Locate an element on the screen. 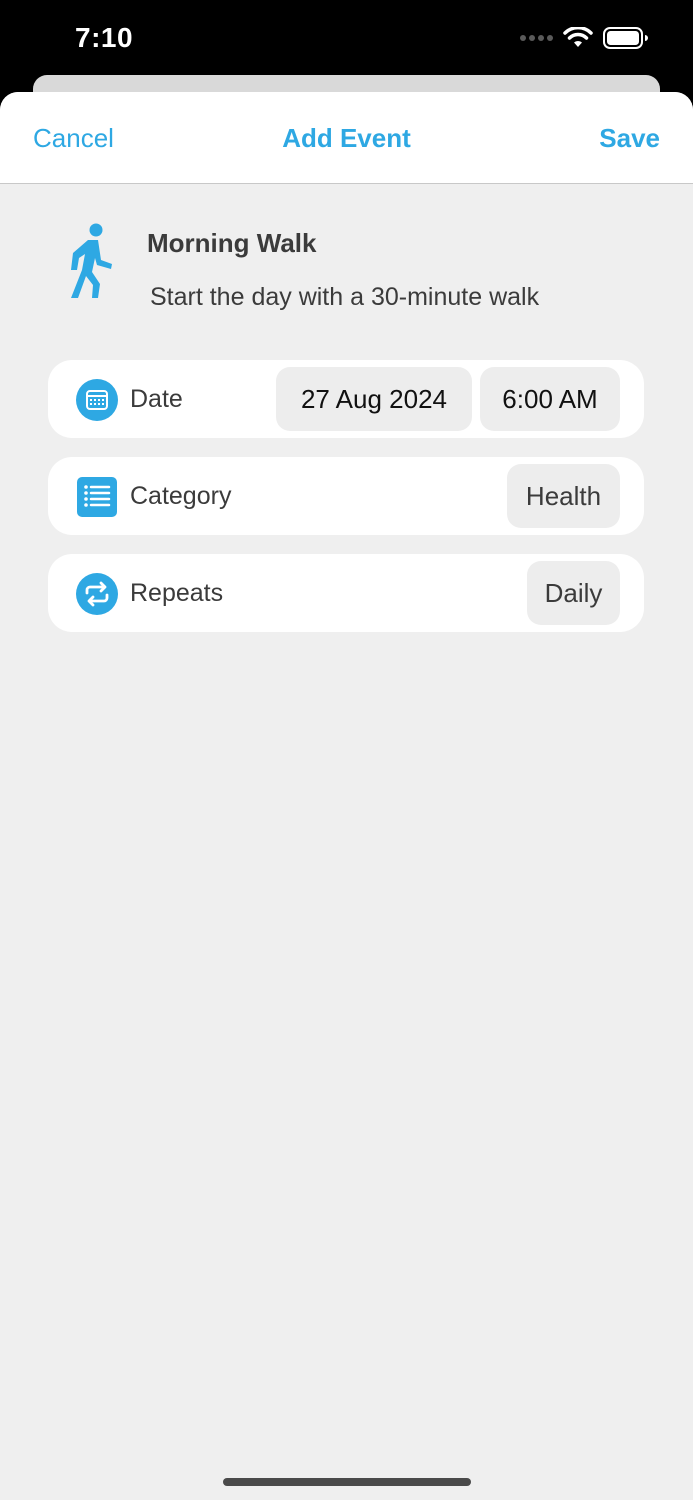  repeats-picker-button: Daily is located at coordinates (573, 593).